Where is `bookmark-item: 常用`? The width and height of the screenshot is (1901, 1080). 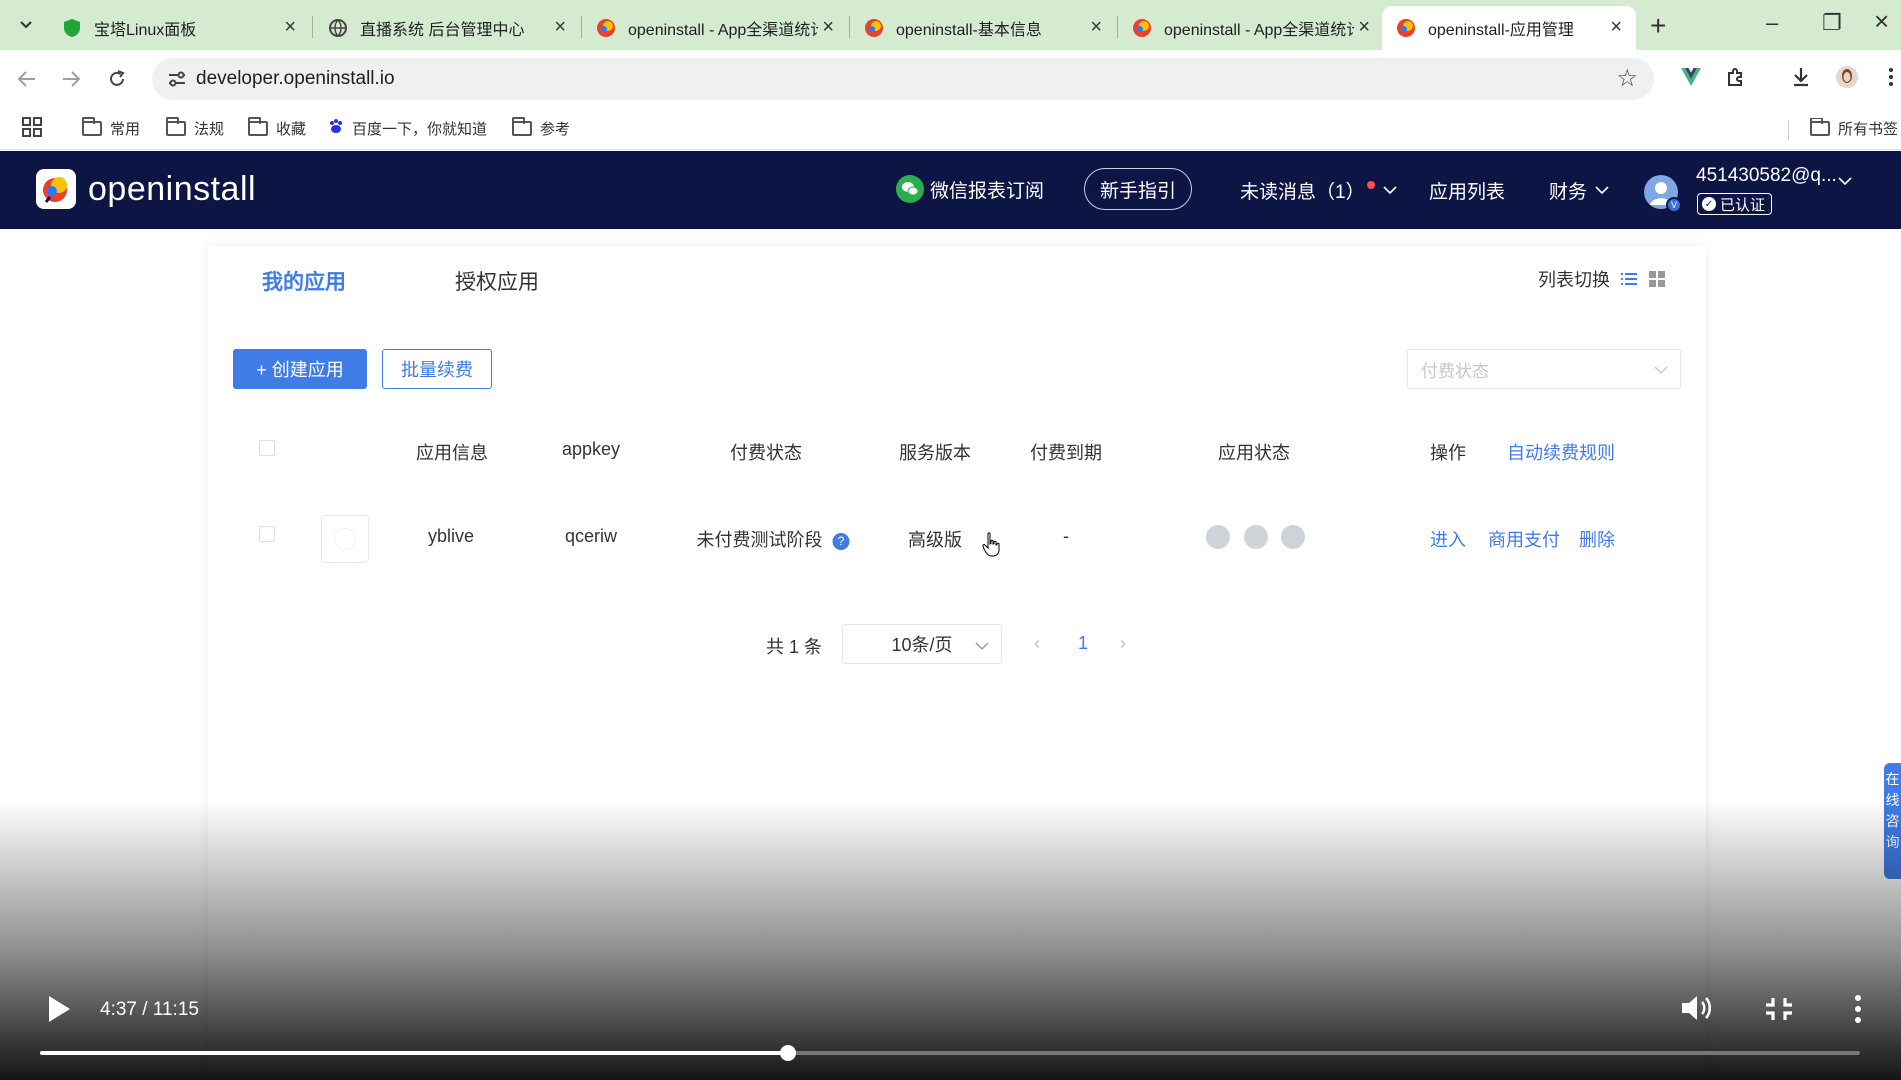 bookmark-item: 常用 is located at coordinates (111, 128).